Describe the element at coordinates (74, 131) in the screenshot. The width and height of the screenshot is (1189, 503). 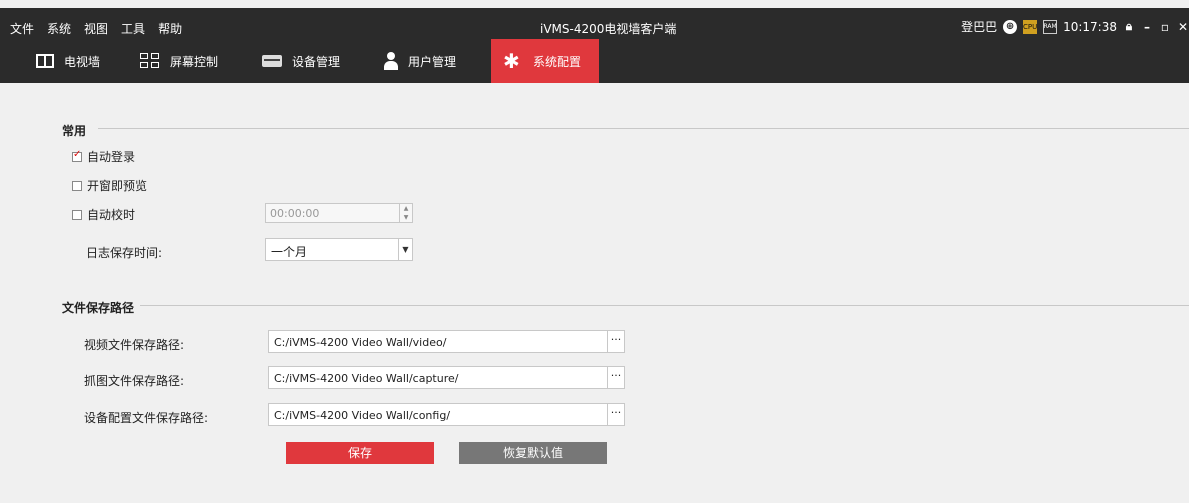
I see `section-title-general: 常用` at that location.